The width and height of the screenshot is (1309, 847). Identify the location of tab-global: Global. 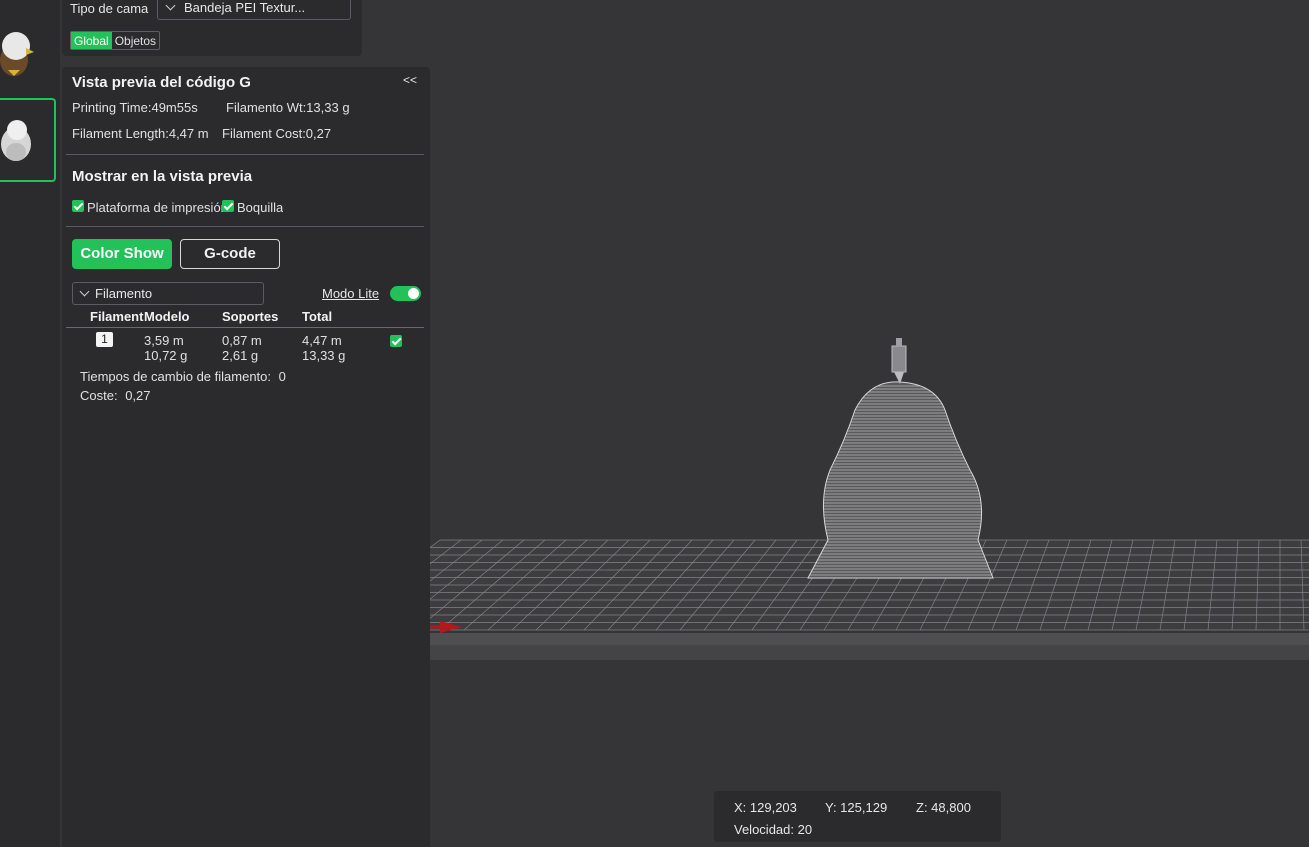
(91, 40).